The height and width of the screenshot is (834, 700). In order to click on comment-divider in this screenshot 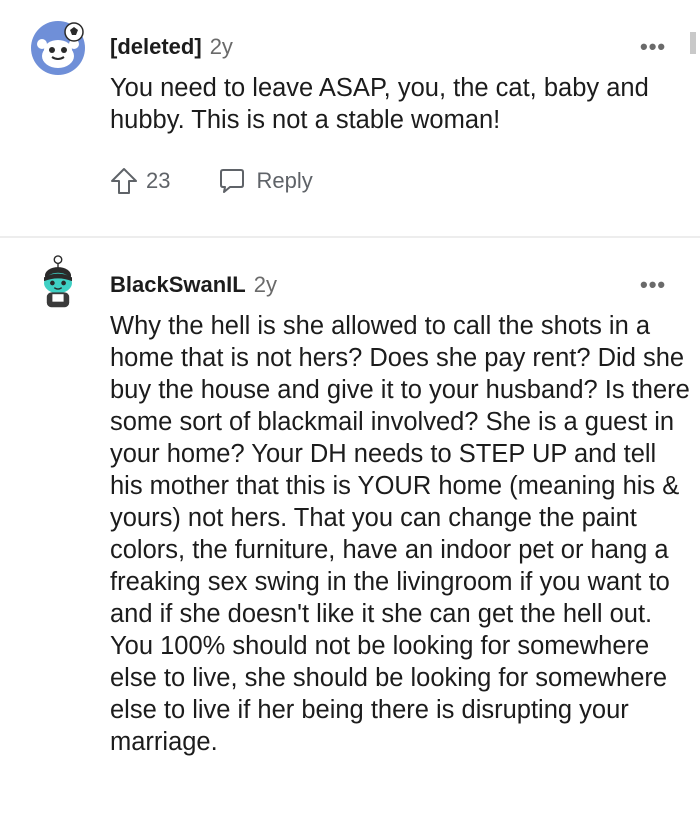, I will do `click(350, 237)`.